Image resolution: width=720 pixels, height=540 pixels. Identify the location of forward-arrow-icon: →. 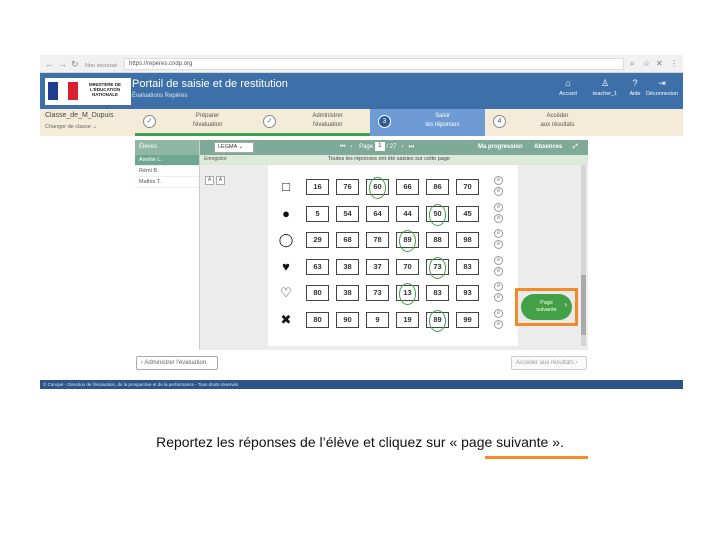
(62, 64).